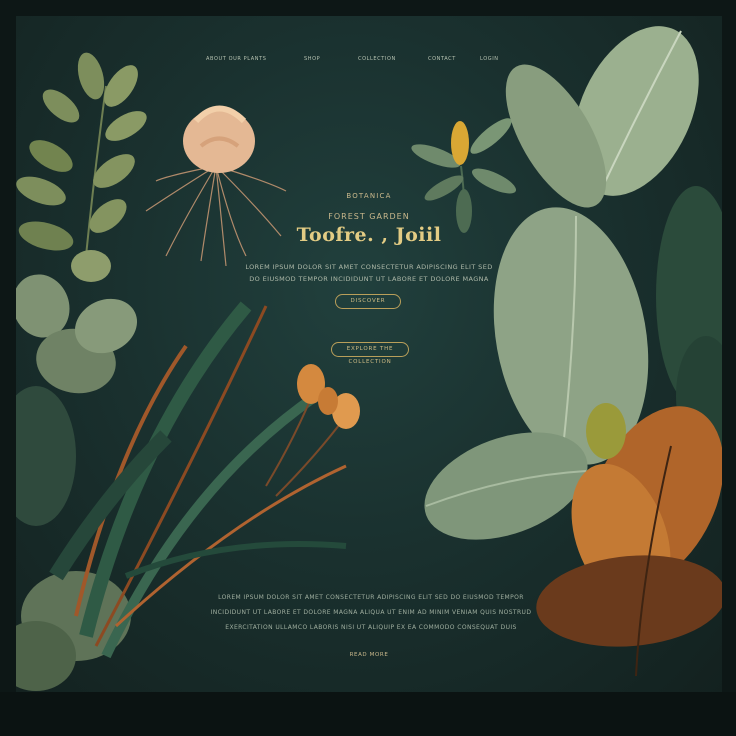 The image size is (736, 736). Describe the element at coordinates (369, 216) in the screenshot. I see `hero-subtitle: FOREST GARDEN` at that location.